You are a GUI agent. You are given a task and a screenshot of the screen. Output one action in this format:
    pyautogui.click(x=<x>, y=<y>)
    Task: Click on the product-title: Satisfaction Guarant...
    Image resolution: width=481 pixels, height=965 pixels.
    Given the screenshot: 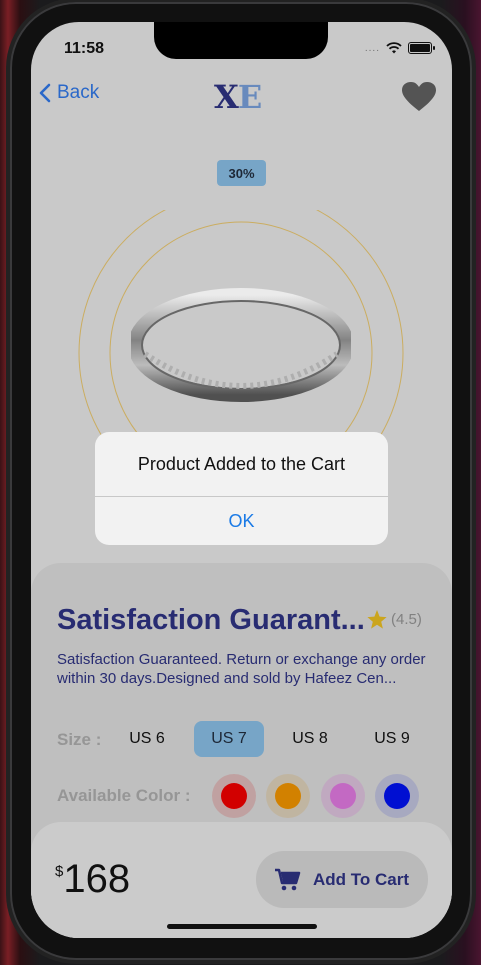 What is the action you would take?
    pyautogui.click(x=211, y=620)
    